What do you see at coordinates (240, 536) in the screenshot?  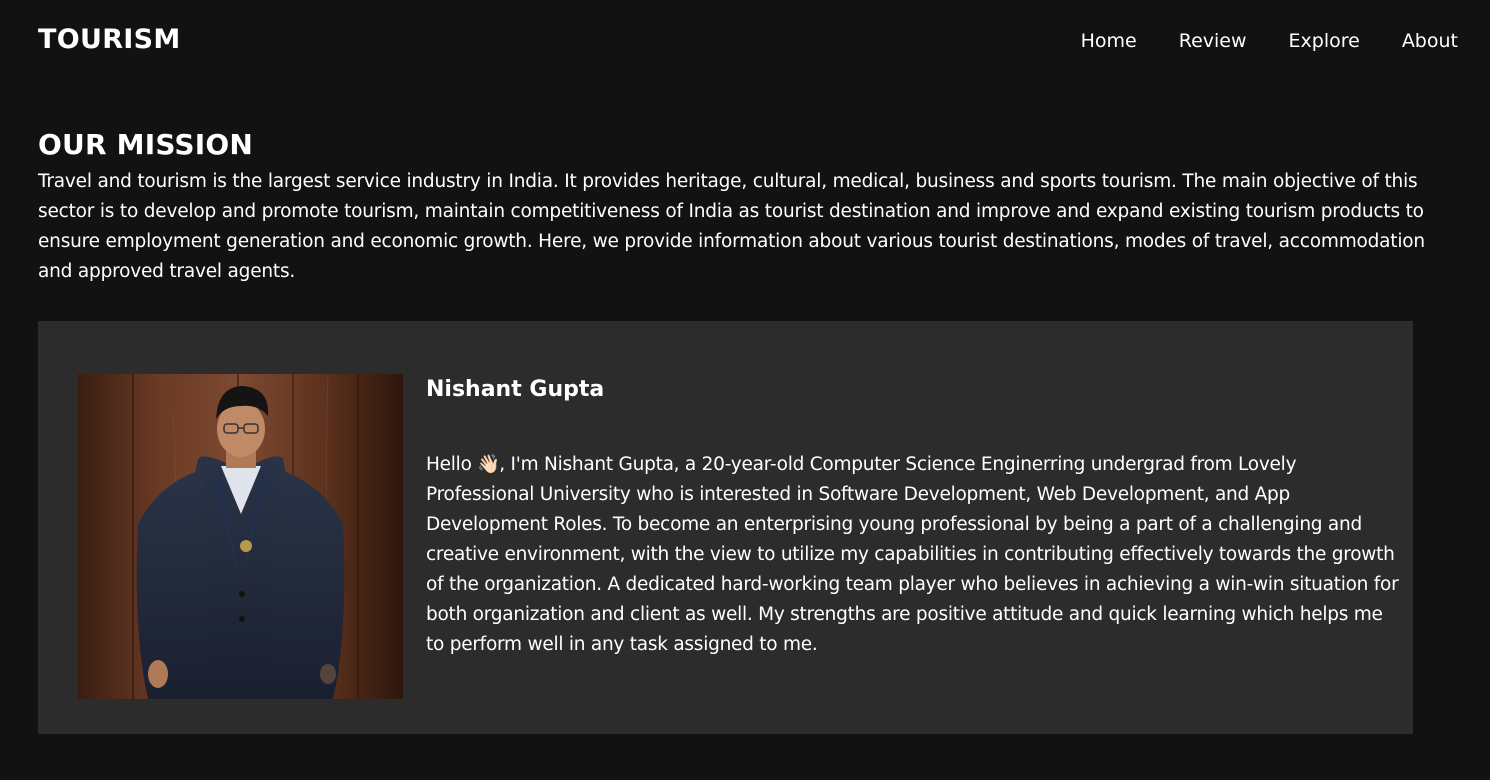 I see `profile-photo` at bounding box center [240, 536].